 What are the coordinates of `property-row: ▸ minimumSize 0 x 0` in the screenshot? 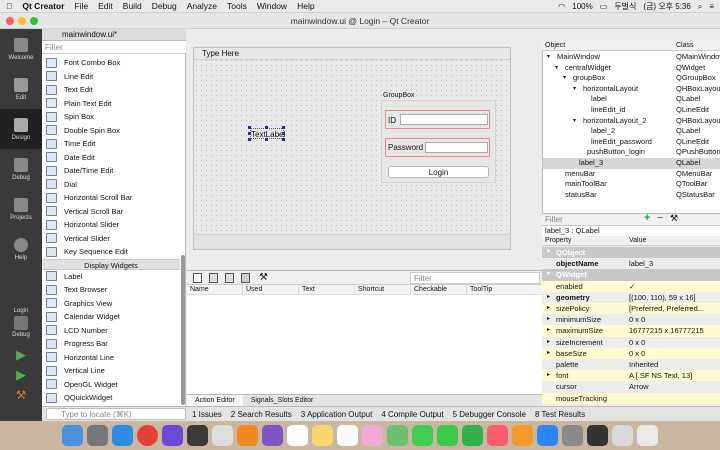 It's located at (631, 319).